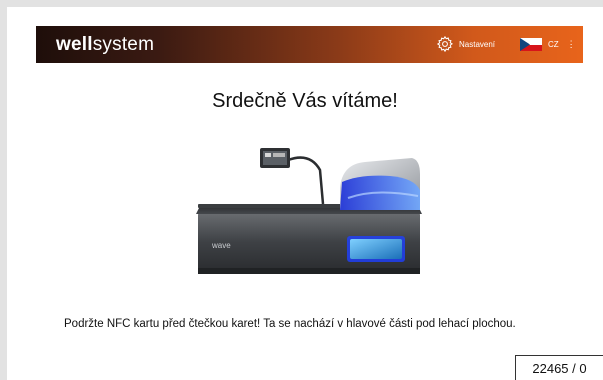  What do you see at coordinates (309, 44) in the screenshot?
I see `app-header: wellsystem Nastavení CZ ⋮` at bounding box center [309, 44].